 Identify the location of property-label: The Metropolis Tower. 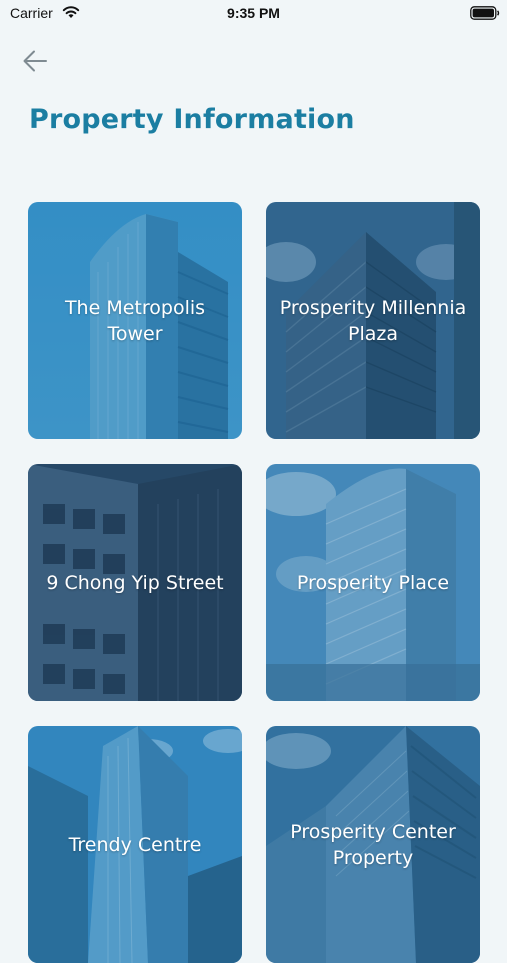
(135, 320).